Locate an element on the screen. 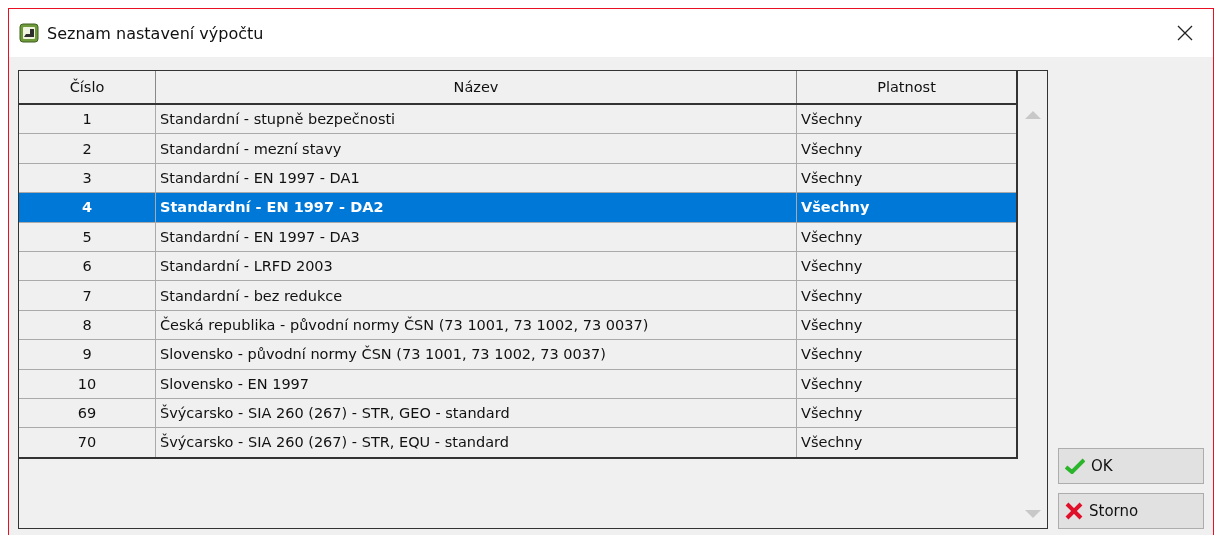 Image resolution: width=1222 pixels, height=535 pixels. table-cell: 4 is located at coordinates (87, 207).